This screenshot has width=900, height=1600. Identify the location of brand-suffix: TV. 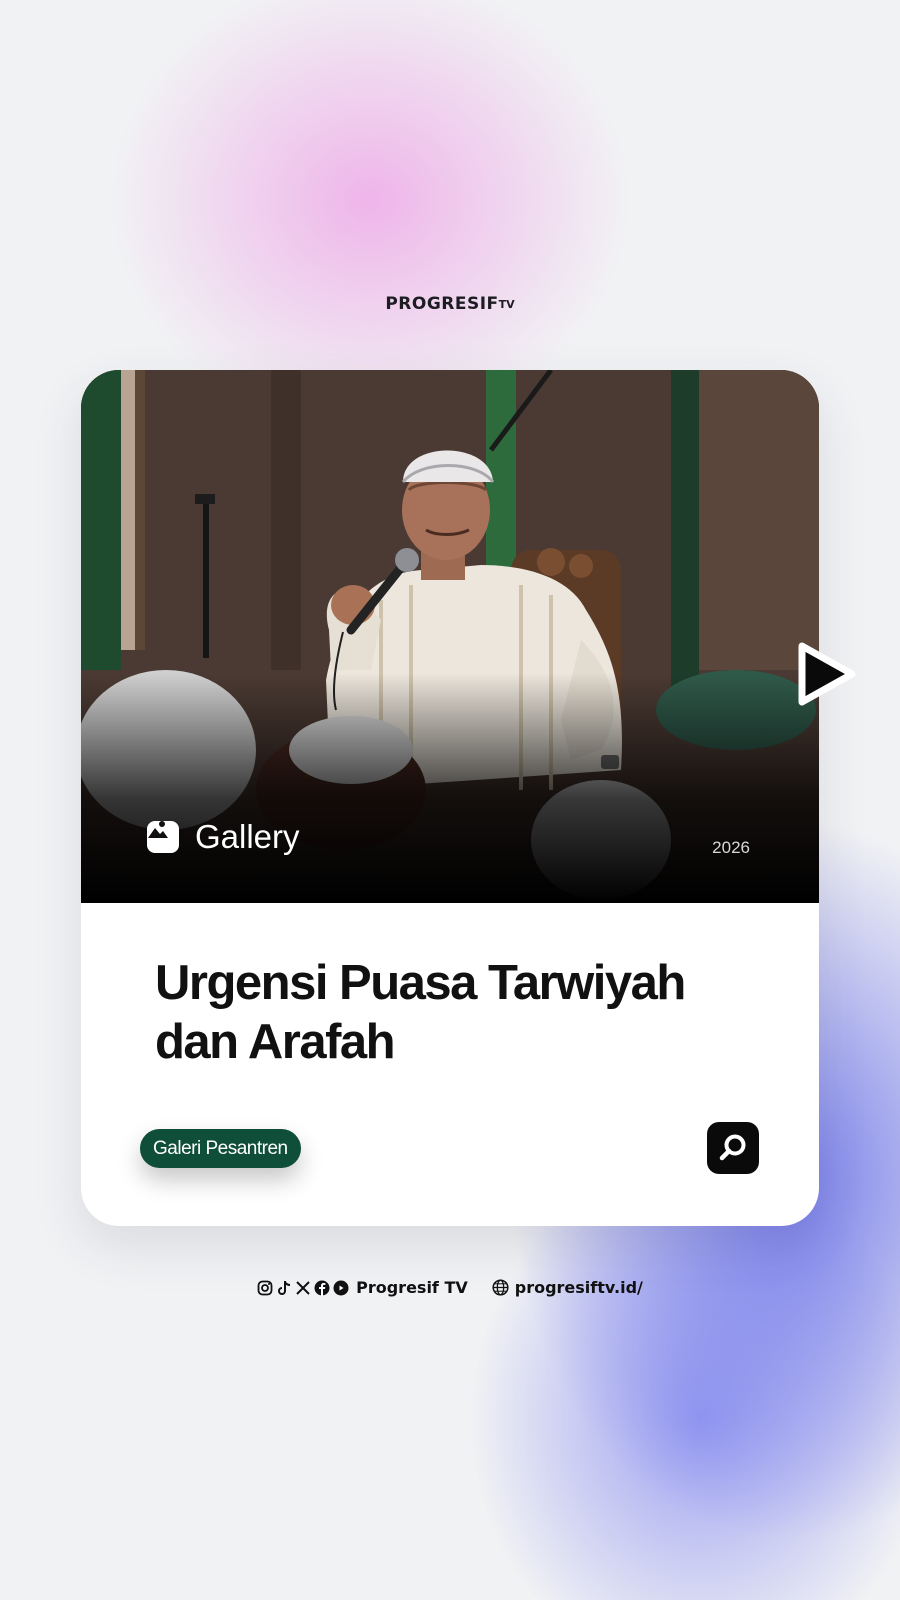
(506, 304).